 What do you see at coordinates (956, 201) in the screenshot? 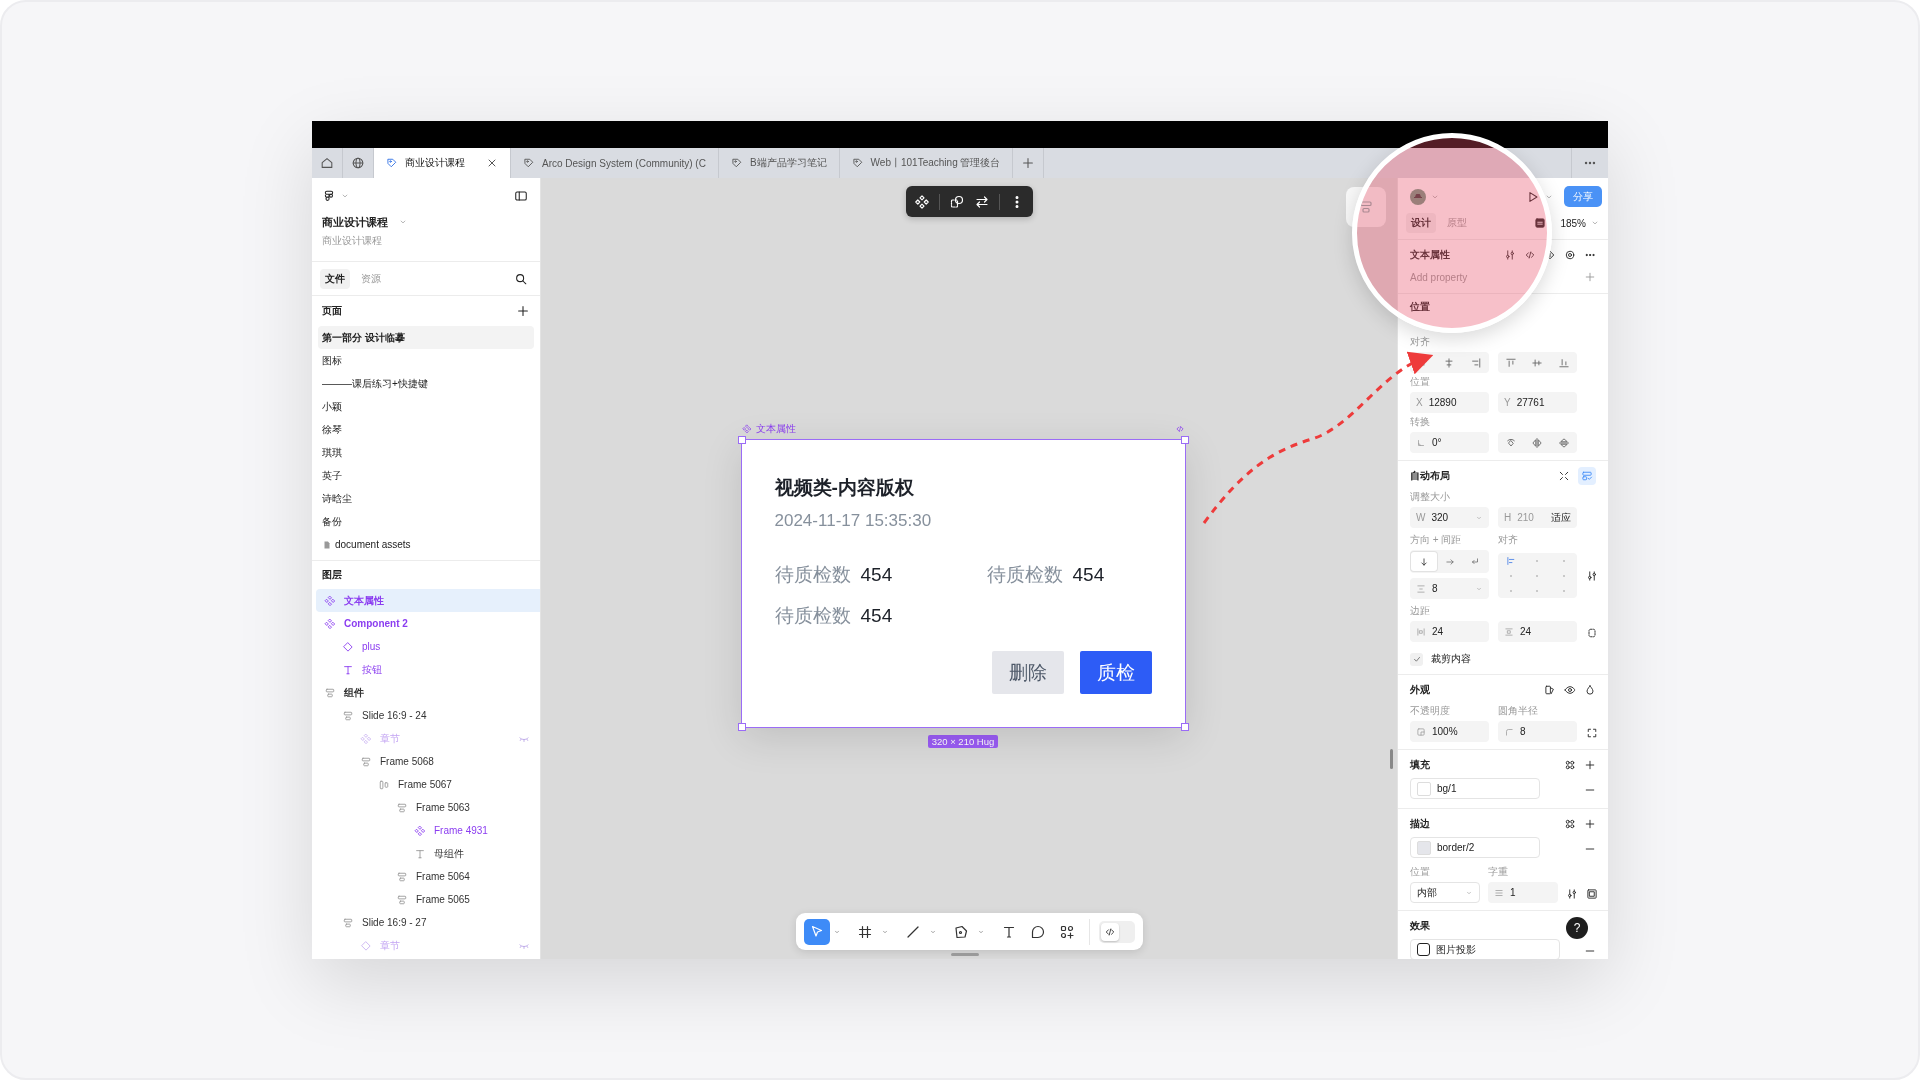
I see `shapes-icon` at bounding box center [956, 201].